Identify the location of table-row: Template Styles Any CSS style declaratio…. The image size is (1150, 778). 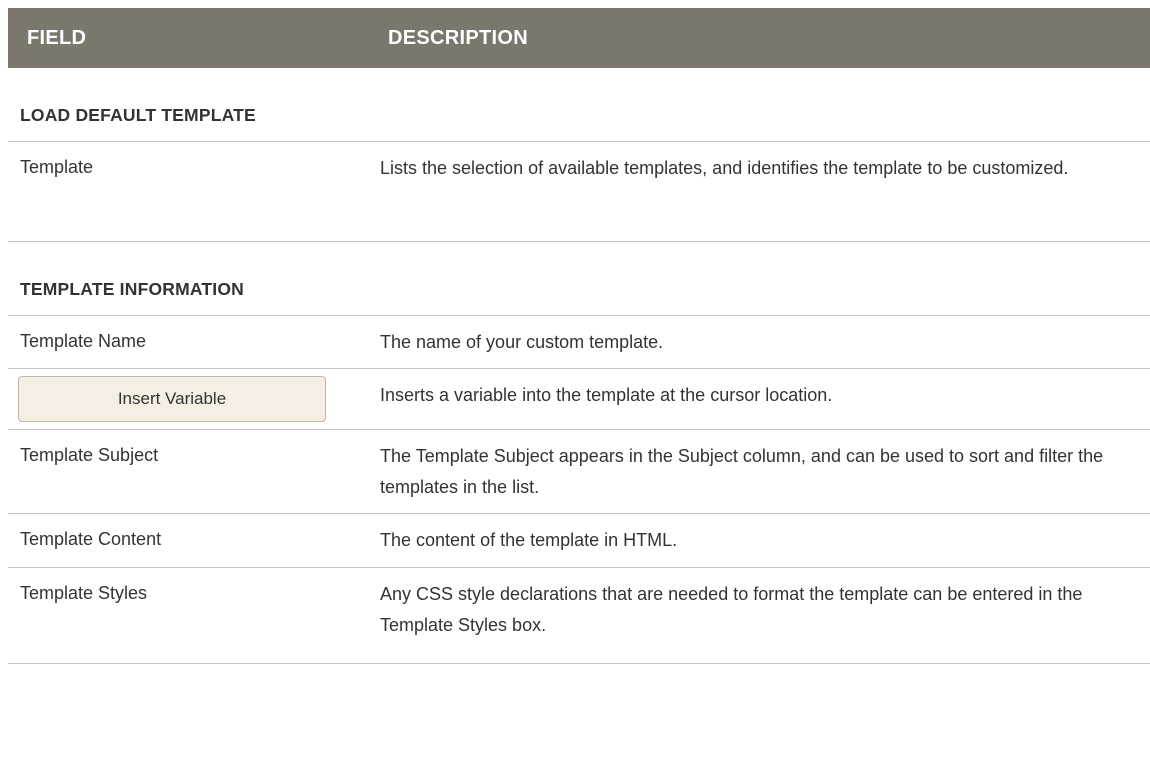
(579, 616).